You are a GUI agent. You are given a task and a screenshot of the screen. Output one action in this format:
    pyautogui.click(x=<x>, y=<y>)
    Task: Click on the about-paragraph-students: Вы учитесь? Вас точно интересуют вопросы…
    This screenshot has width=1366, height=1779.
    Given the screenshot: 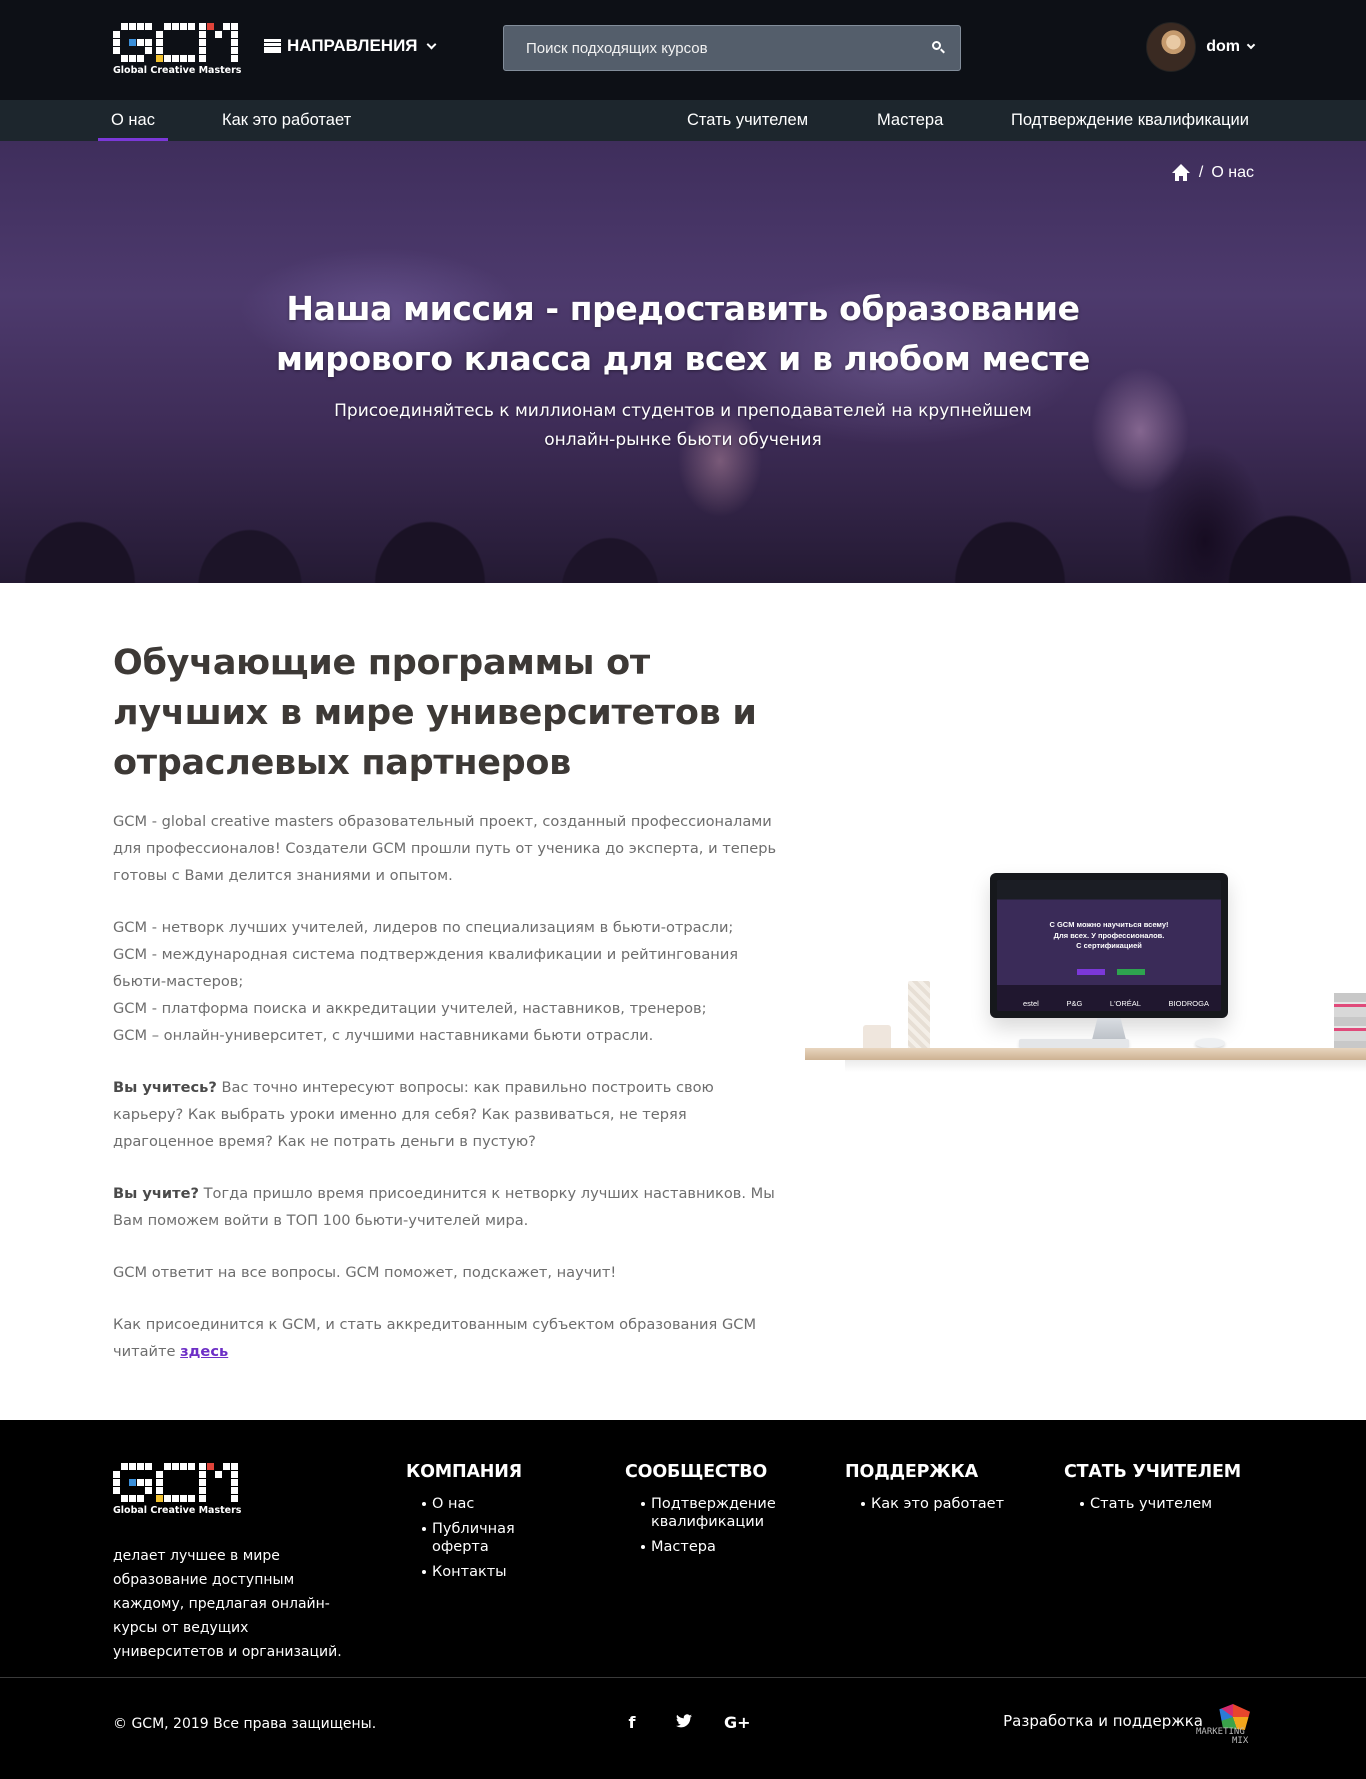 What is the action you would take?
    pyautogui.click(x=445, y=1114)
    